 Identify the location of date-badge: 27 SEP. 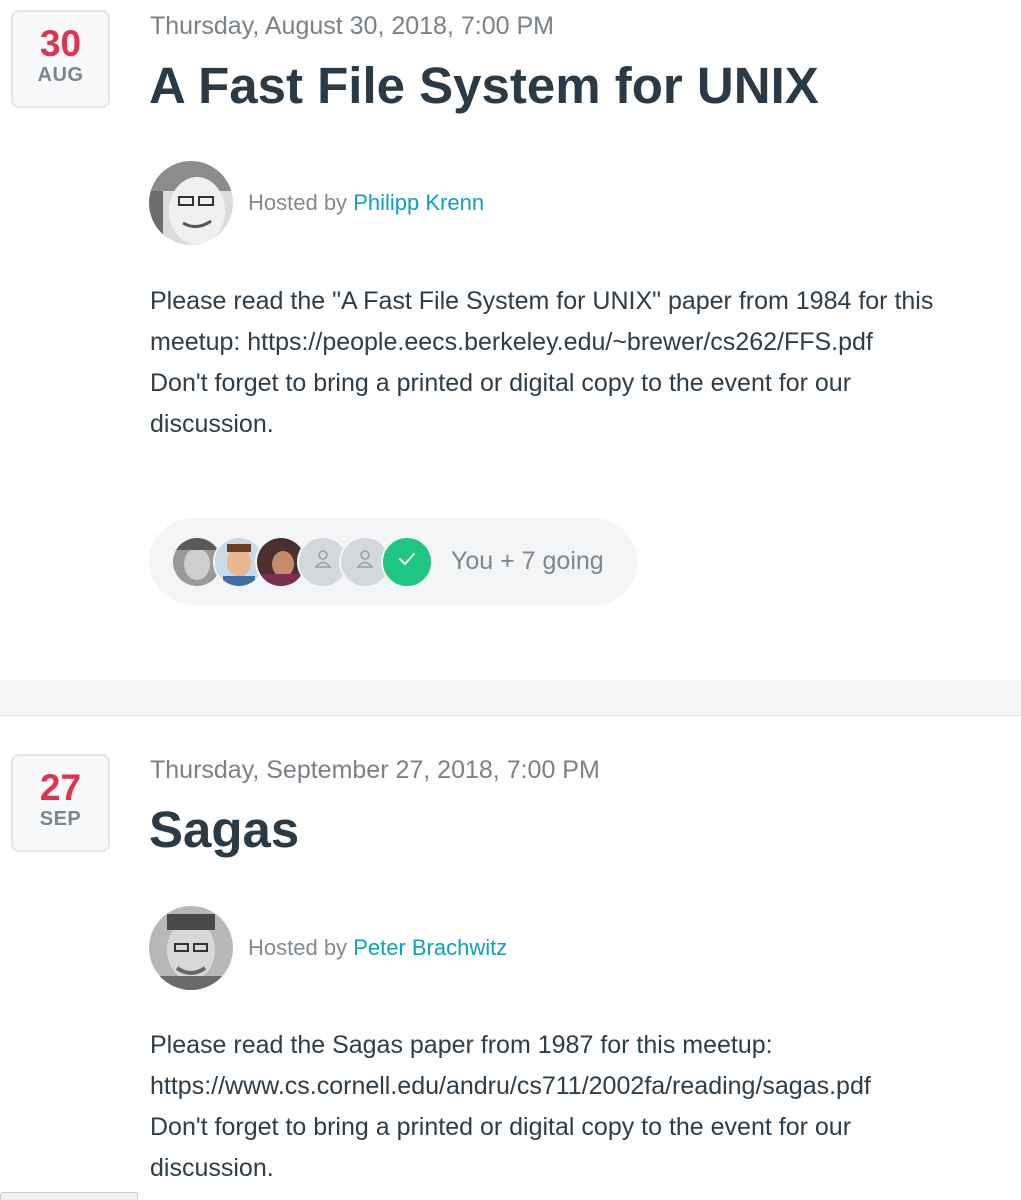
(60, 803).